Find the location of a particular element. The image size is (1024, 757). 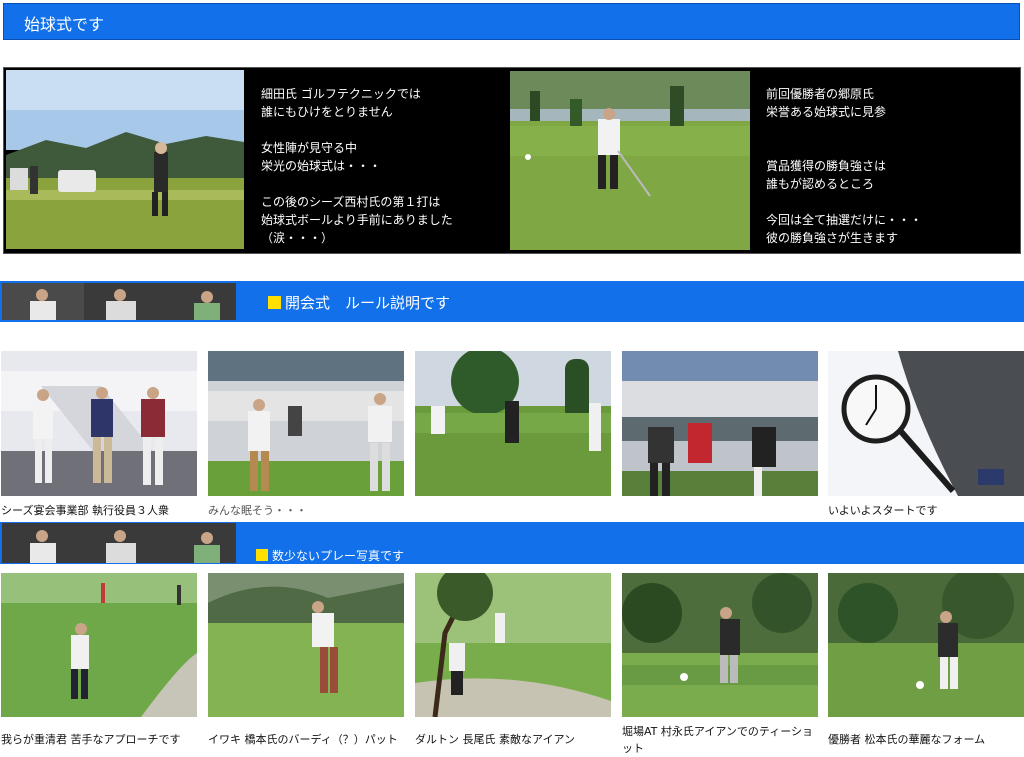

play-caption-3: ダルトン 長尾氏 素敵なアイアン is located at coordinates (495, 739).